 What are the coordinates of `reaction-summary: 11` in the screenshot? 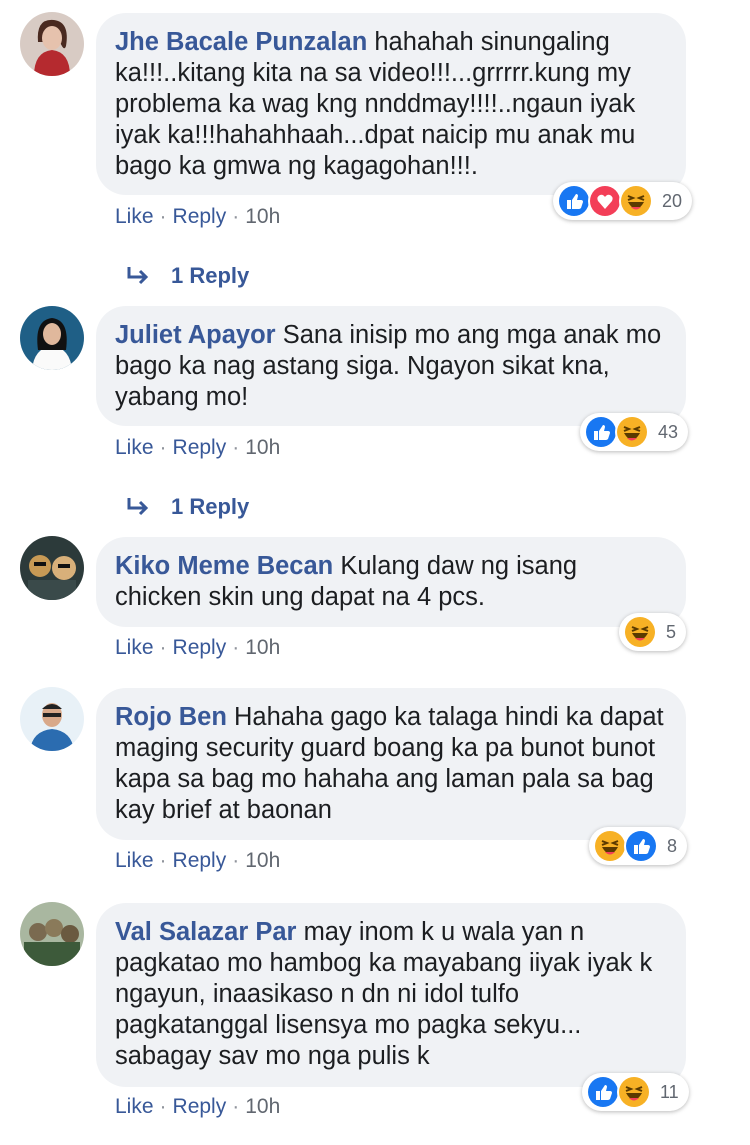 It's located at (635, 1092).